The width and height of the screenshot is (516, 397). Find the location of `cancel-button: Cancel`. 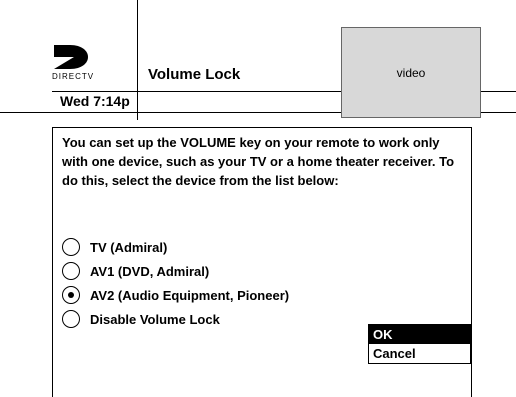

cancel-button: Cancel is located at coordinates (419, 353).